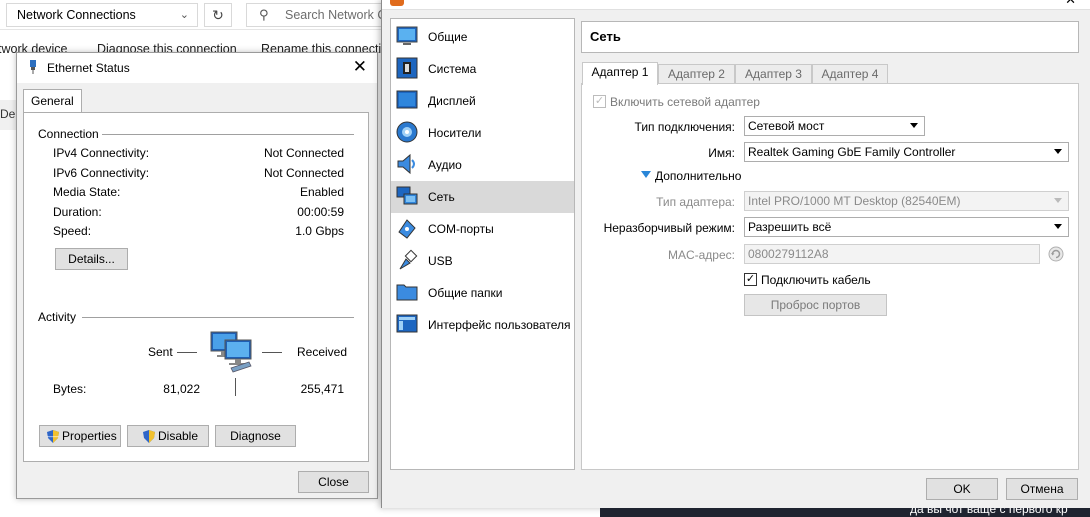  Describe the element at coordinates (70, 389) in the screenshot. I see `bytes-label: Bytes:` at that location.